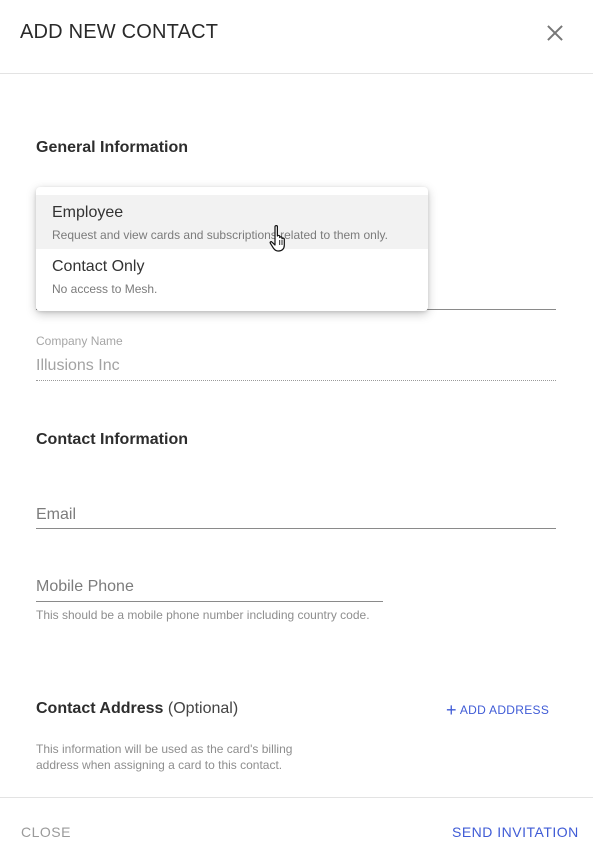 This screenshot has width=593, height=862. I want to click on mobile-phone-underline, so click(209, 601).